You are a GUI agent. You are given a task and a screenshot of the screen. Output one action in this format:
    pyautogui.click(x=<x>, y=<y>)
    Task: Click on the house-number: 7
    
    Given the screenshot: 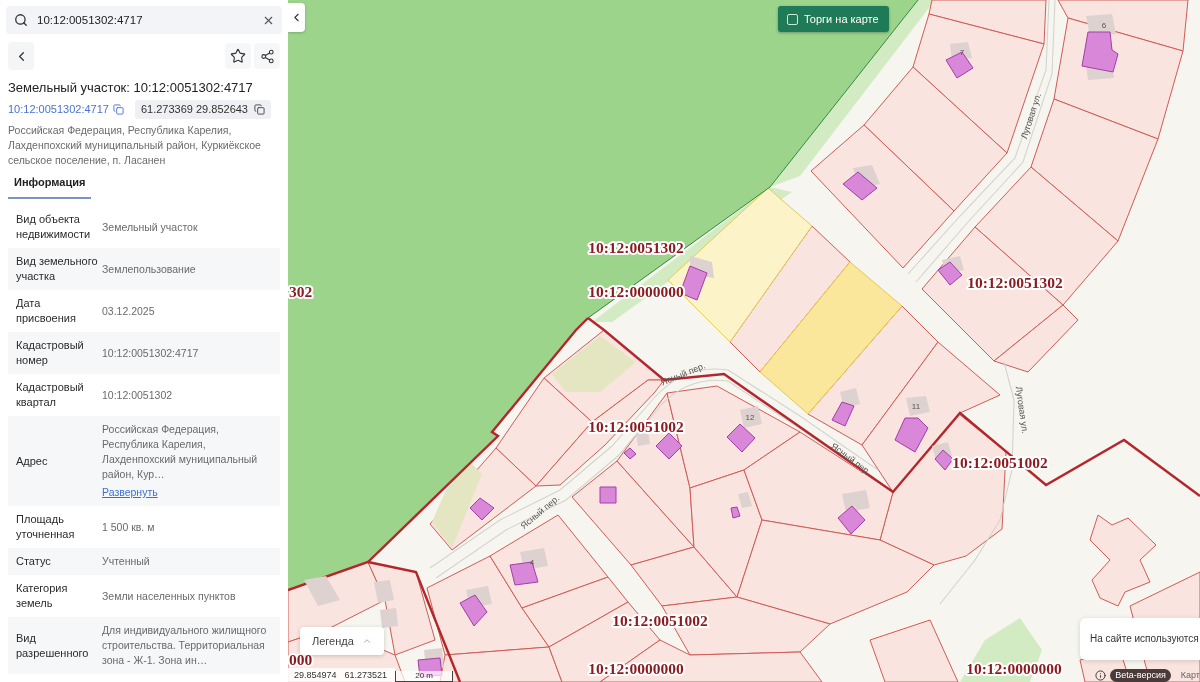 What is the action you would take?
    pyautogui.click(x=962, y=52)
    